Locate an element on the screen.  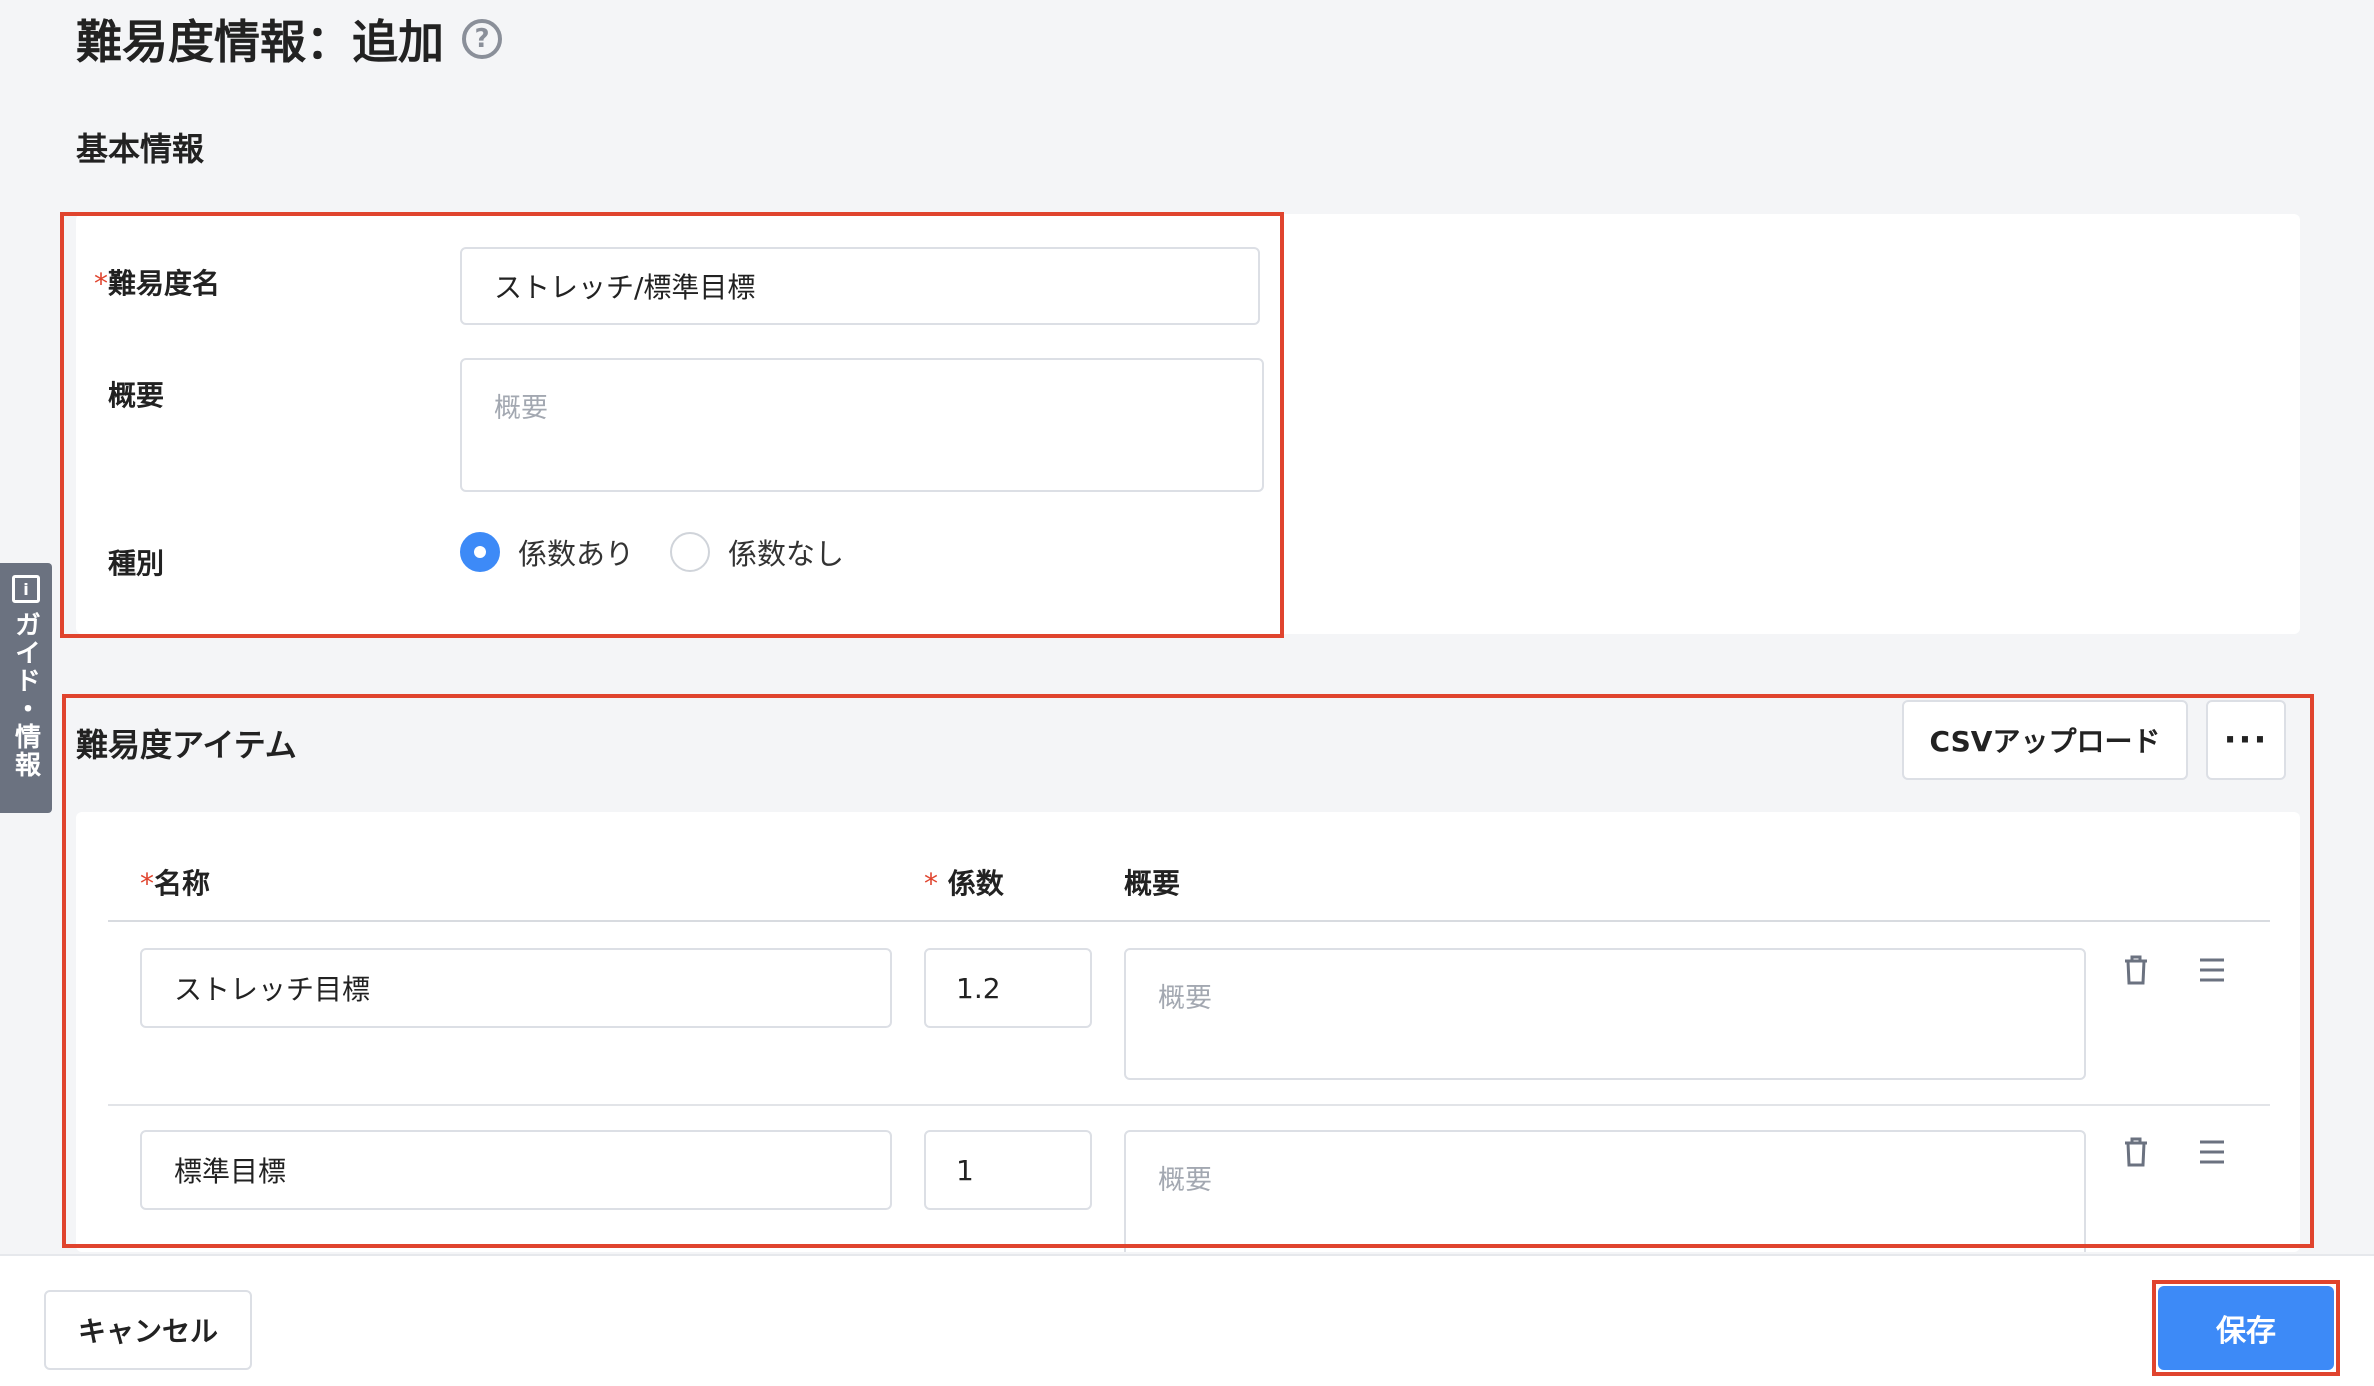
difficulty-name-label: *難易度名 is located at coordinates (157, 283).